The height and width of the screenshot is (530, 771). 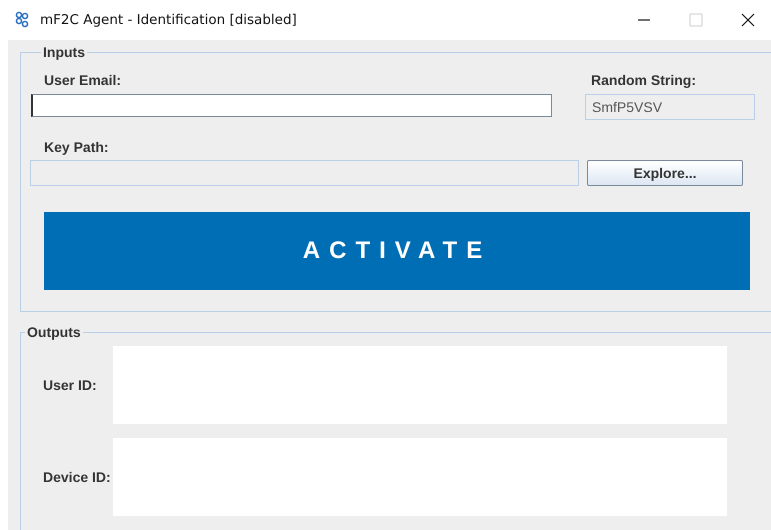 I want to click on close-icon, so click(x=748, y=20).